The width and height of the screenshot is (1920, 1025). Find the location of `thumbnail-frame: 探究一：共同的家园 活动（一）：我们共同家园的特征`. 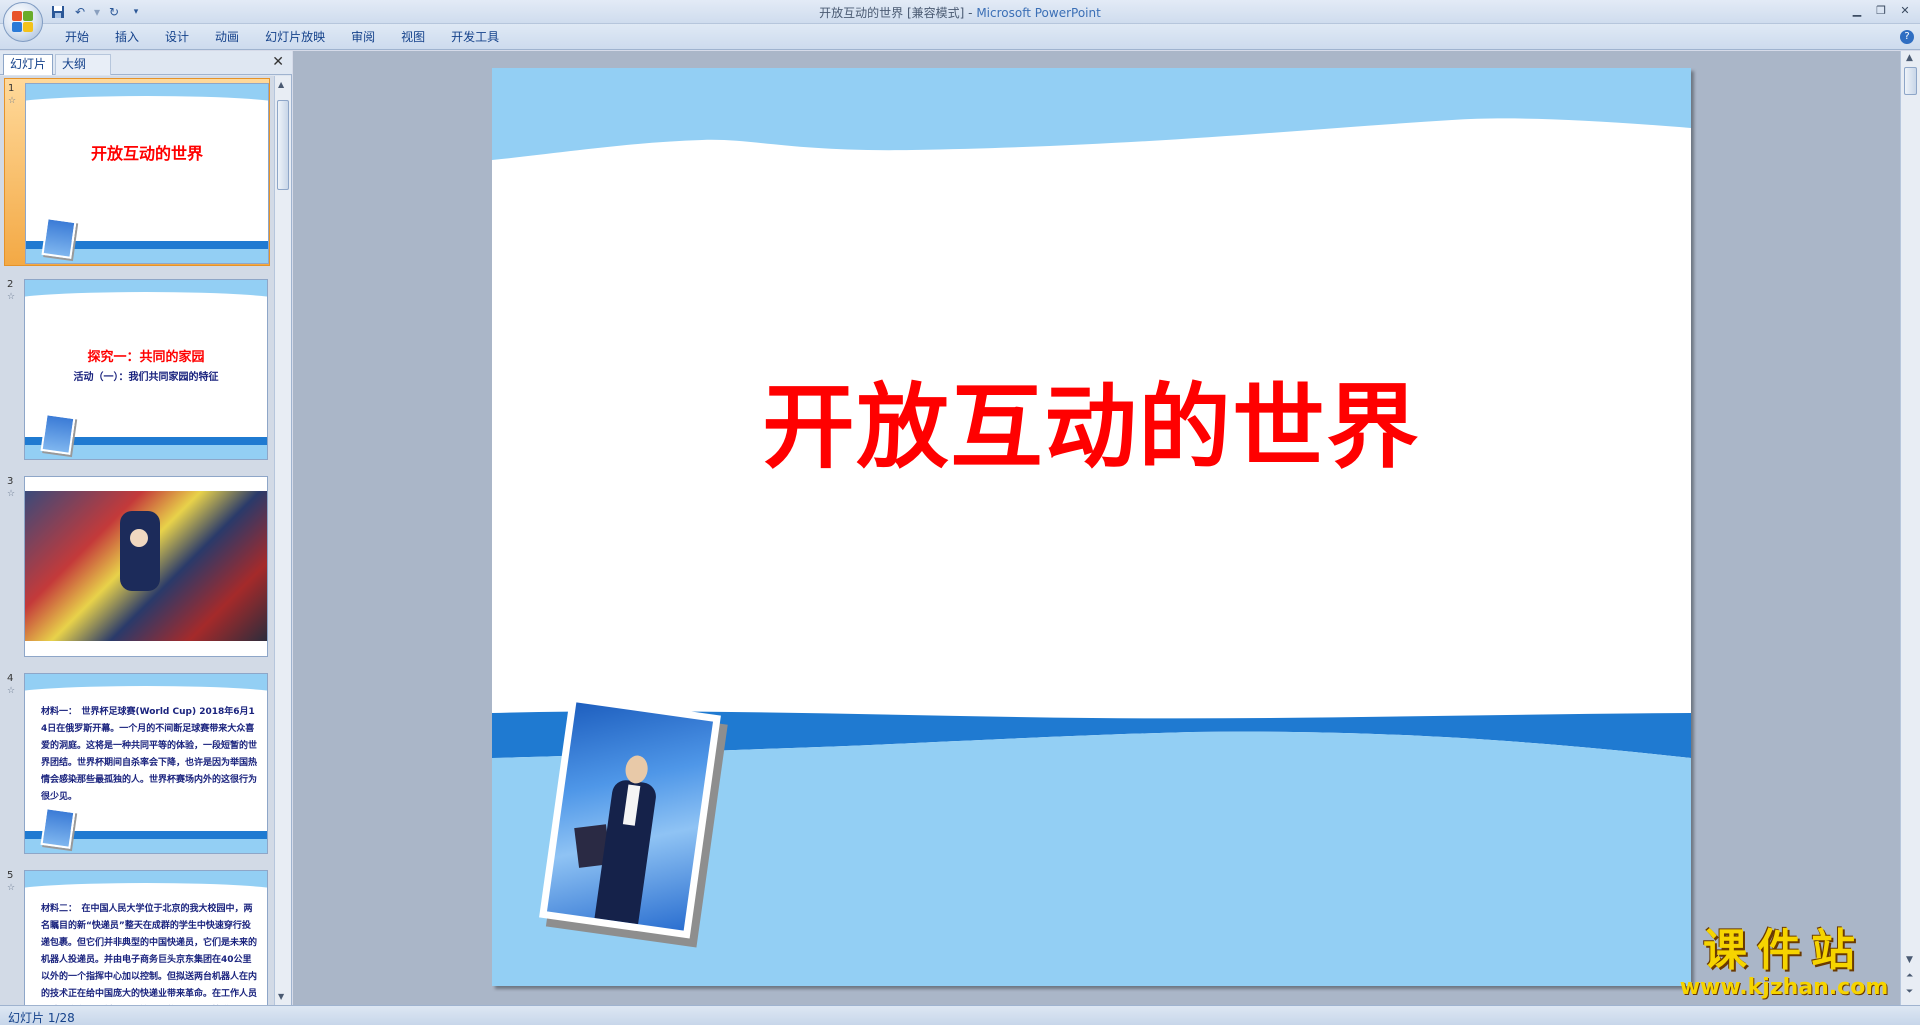

thumbnail-frame: 探究一：共同的家园 活动（一）：我们共同家园的特征 is located at coordinates (146, 369).